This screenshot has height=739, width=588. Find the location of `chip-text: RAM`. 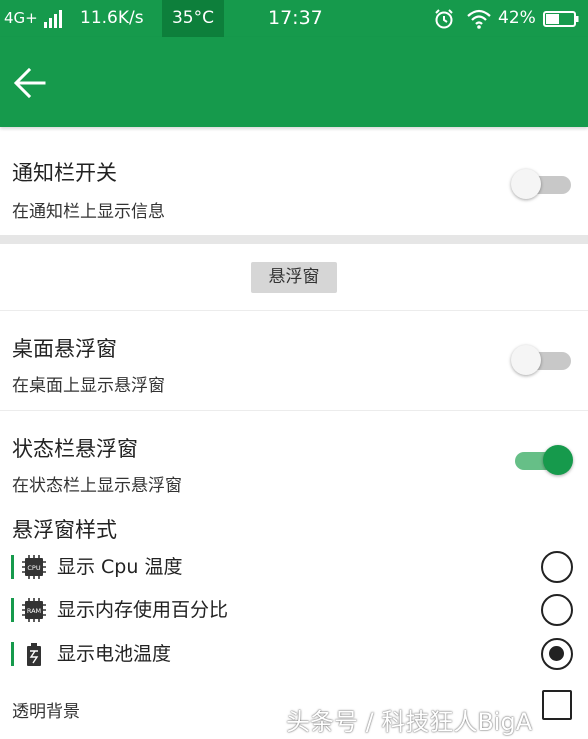

chip-text: RAM is located at coordinates (34, 611).